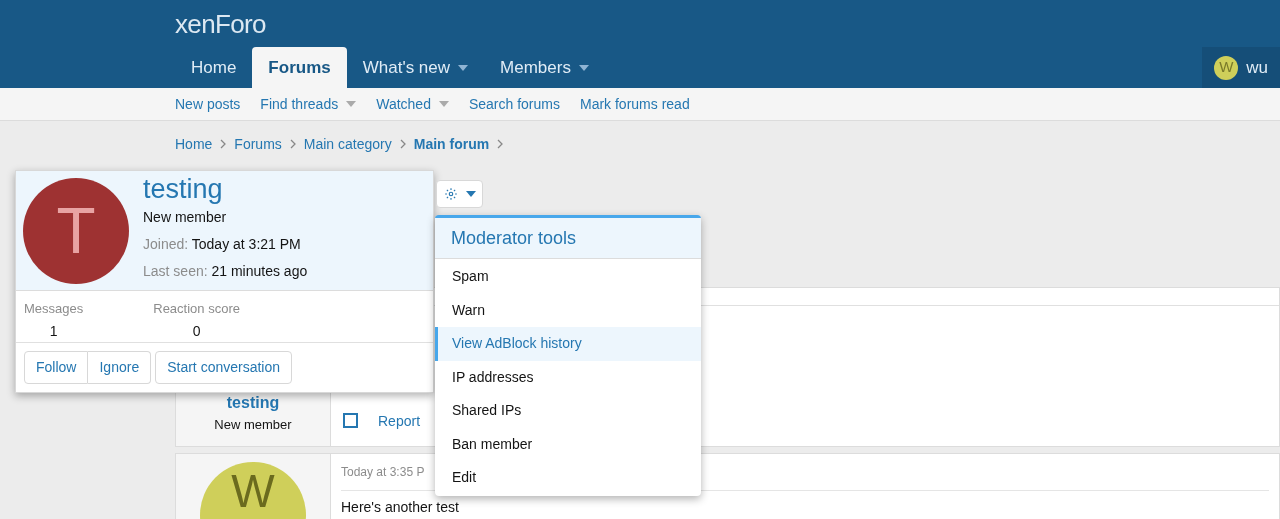 The image size is (1280, 519). I want to click on breadcrumb-link: Forums, so click(258, 144).